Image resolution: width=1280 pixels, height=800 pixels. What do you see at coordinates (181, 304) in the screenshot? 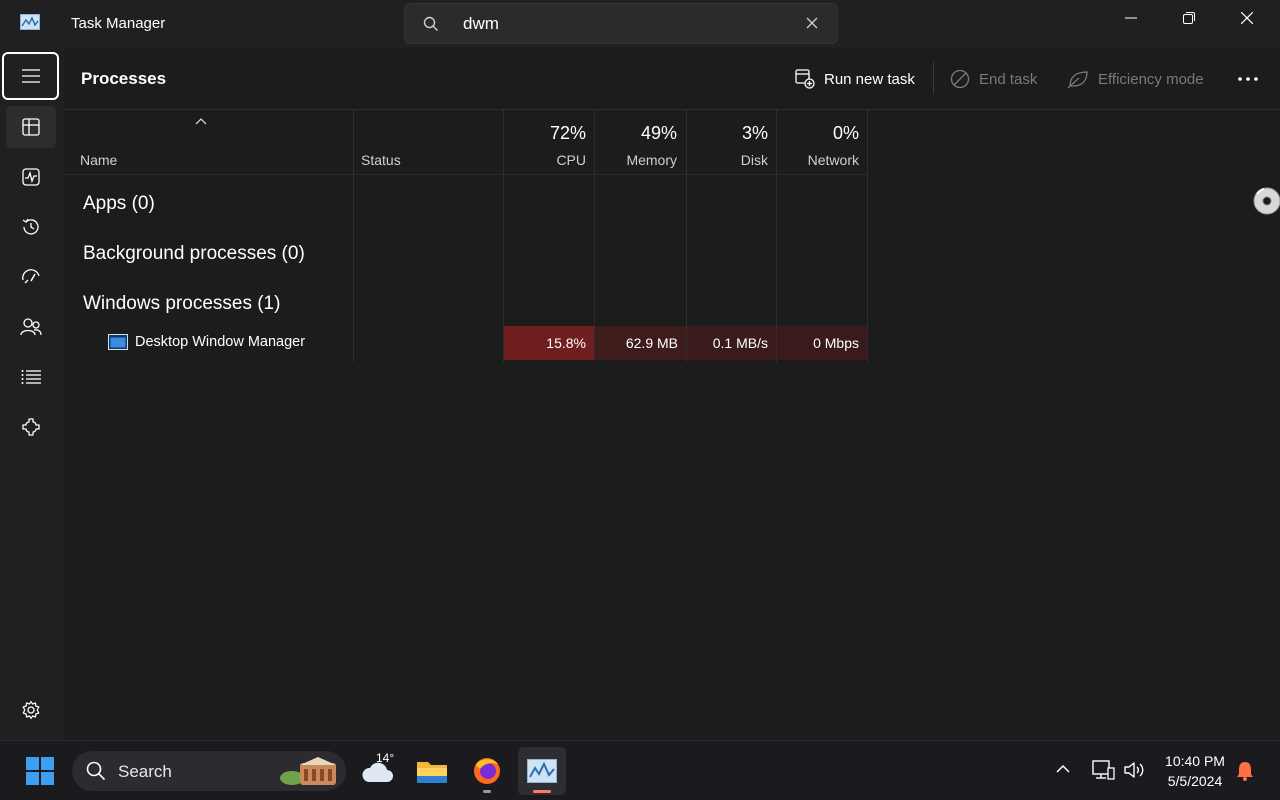
I see `group-windows-processes: Windows processes (1)` at bounding box center [181, 304].